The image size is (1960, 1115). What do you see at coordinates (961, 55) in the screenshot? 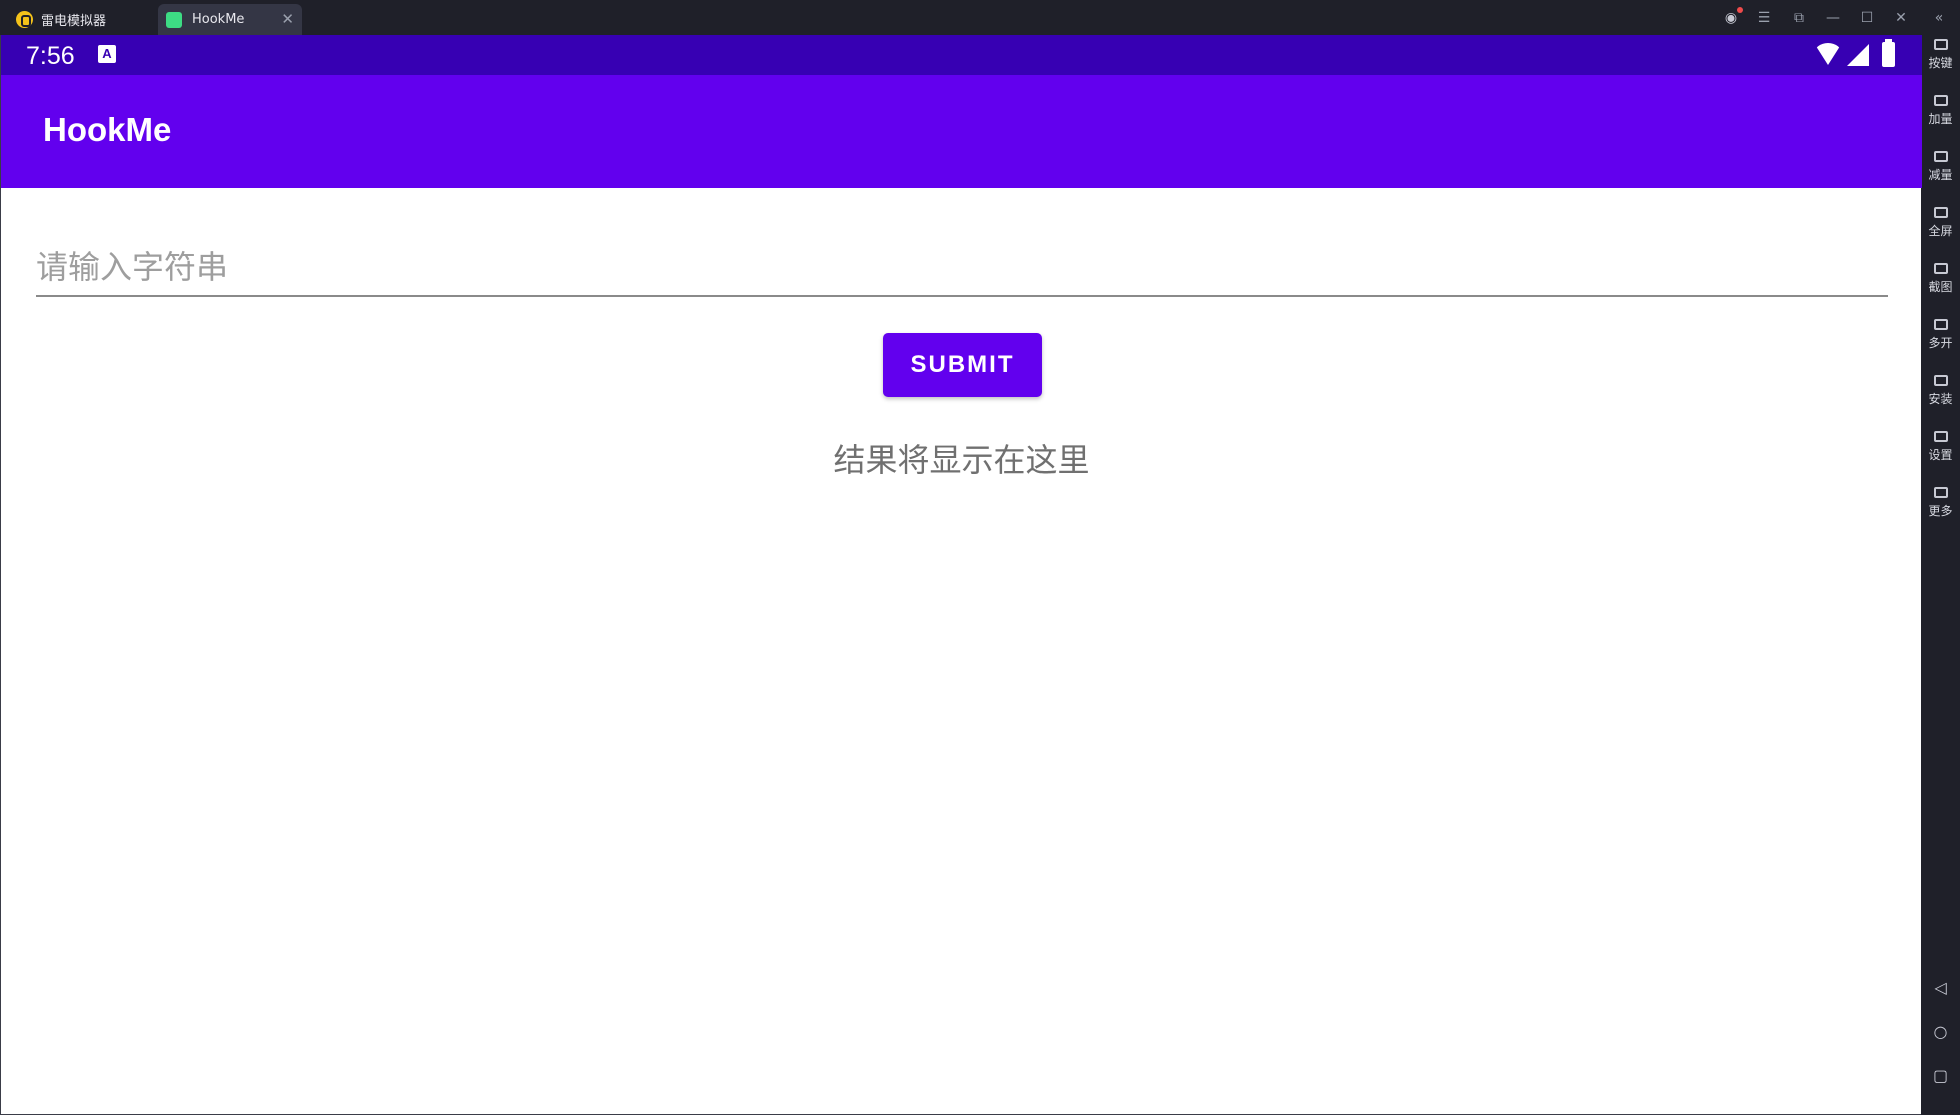
I see `status-bar: 7:56 A` at bounding box center [961, 55].